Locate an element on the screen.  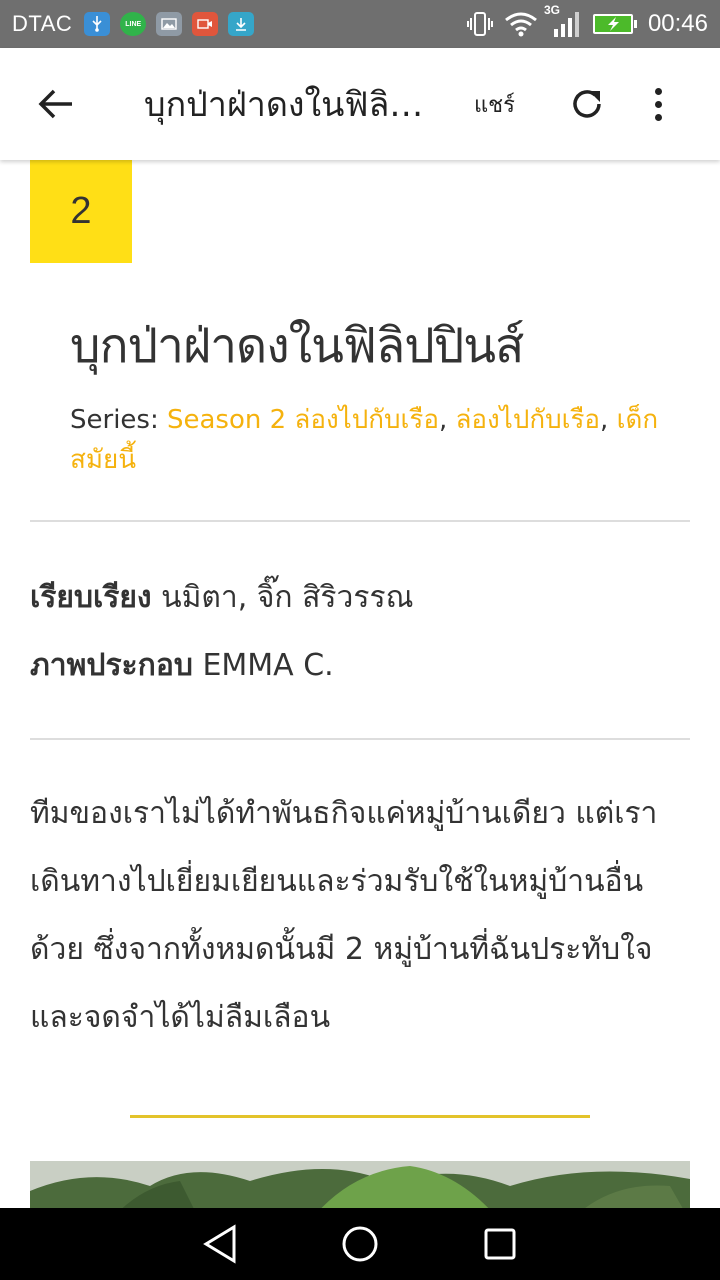
back-button is located at coordinates (56, 104).